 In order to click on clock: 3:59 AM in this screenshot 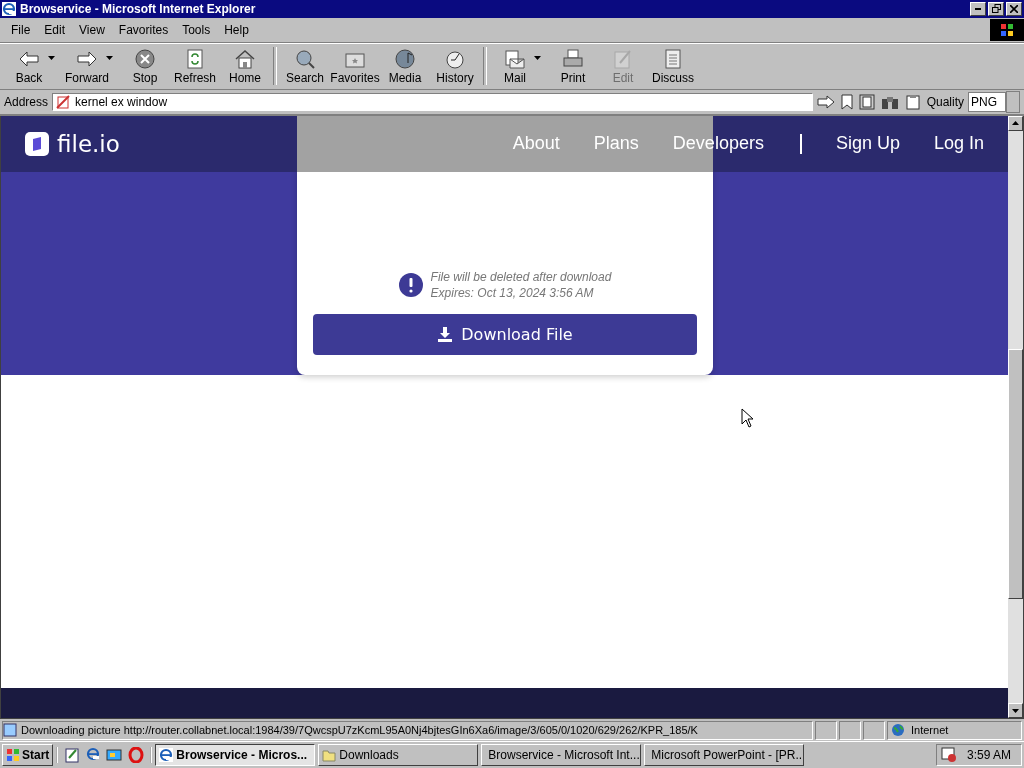, I will do `click(988, 755)`.